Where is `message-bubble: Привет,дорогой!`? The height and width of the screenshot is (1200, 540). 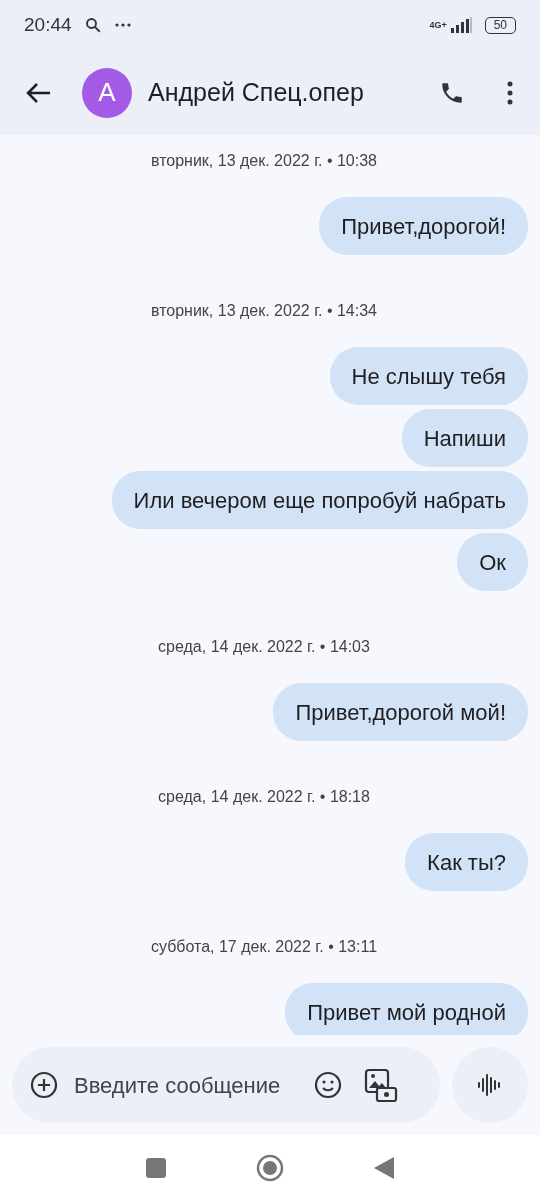
message-bubble: Привет,дорогой! is located at coordinates (423, 226).